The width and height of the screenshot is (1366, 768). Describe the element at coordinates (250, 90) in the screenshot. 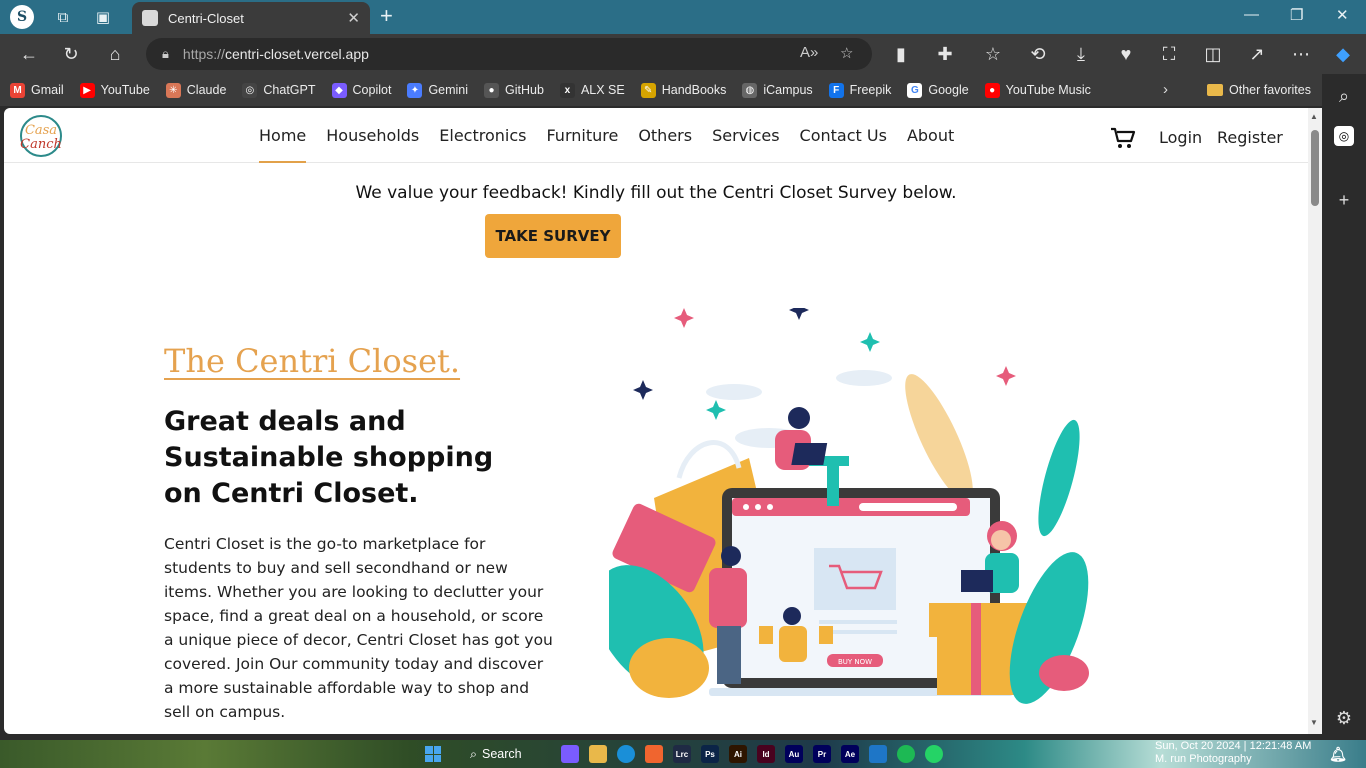

I see `bookmark-favicon-icon: ◎` at that location.